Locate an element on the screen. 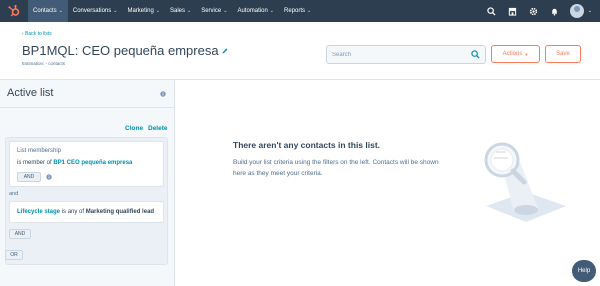 The height and width of the screenshot is (286, 600). filter-property-link: Lifecycle stage is located at coordinates (38, 212).